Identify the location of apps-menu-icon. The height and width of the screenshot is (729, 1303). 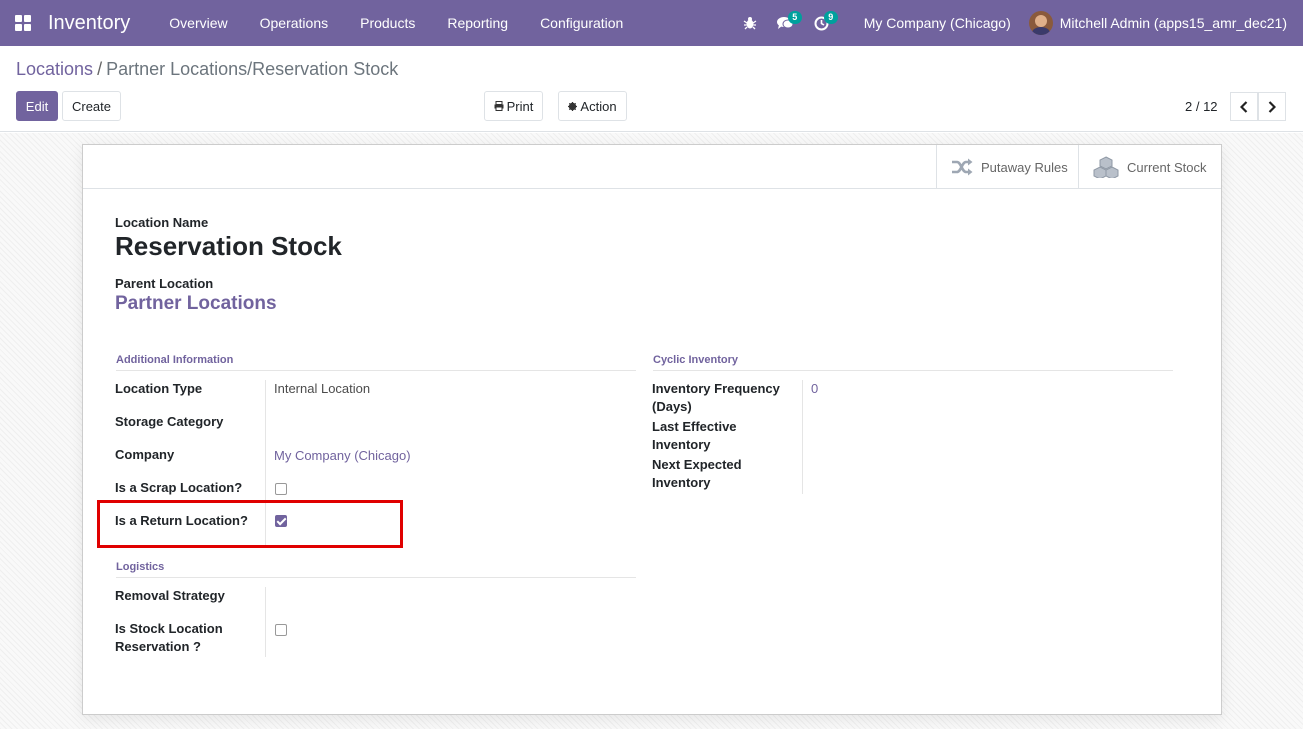
(23, 23).